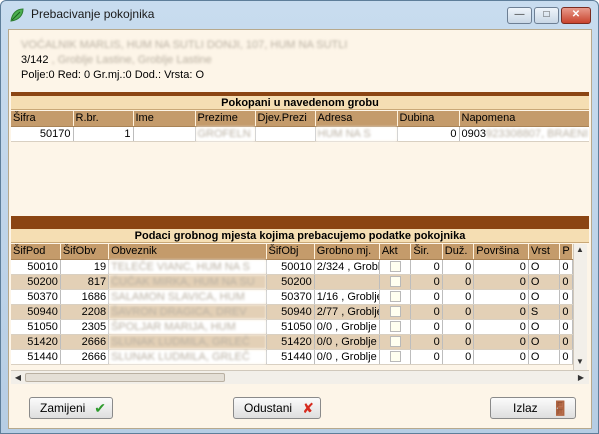 The image size is (599, 434). What do you see at coordinates (519, 15) in the screenshot?
I see `minimize-button: —` at bounding box center [519, 15].